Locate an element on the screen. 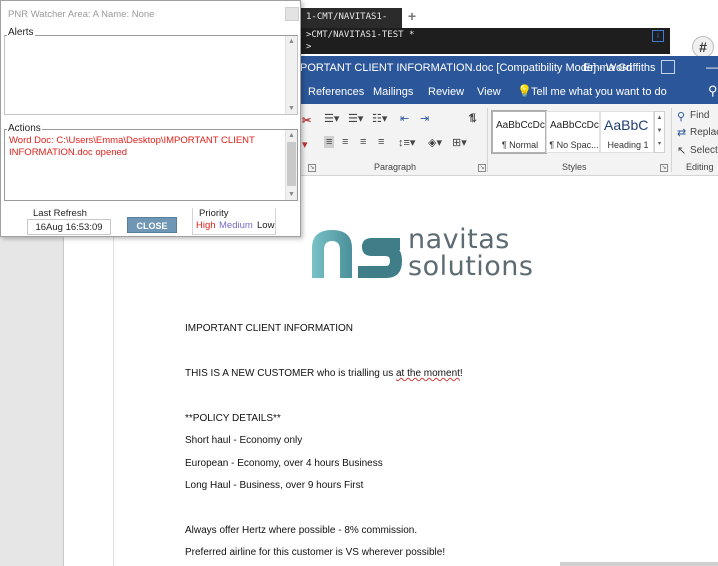 The width and height of the screenshot is (718, 566). style-name: Heading 1 is located at coordinates (628, 145).